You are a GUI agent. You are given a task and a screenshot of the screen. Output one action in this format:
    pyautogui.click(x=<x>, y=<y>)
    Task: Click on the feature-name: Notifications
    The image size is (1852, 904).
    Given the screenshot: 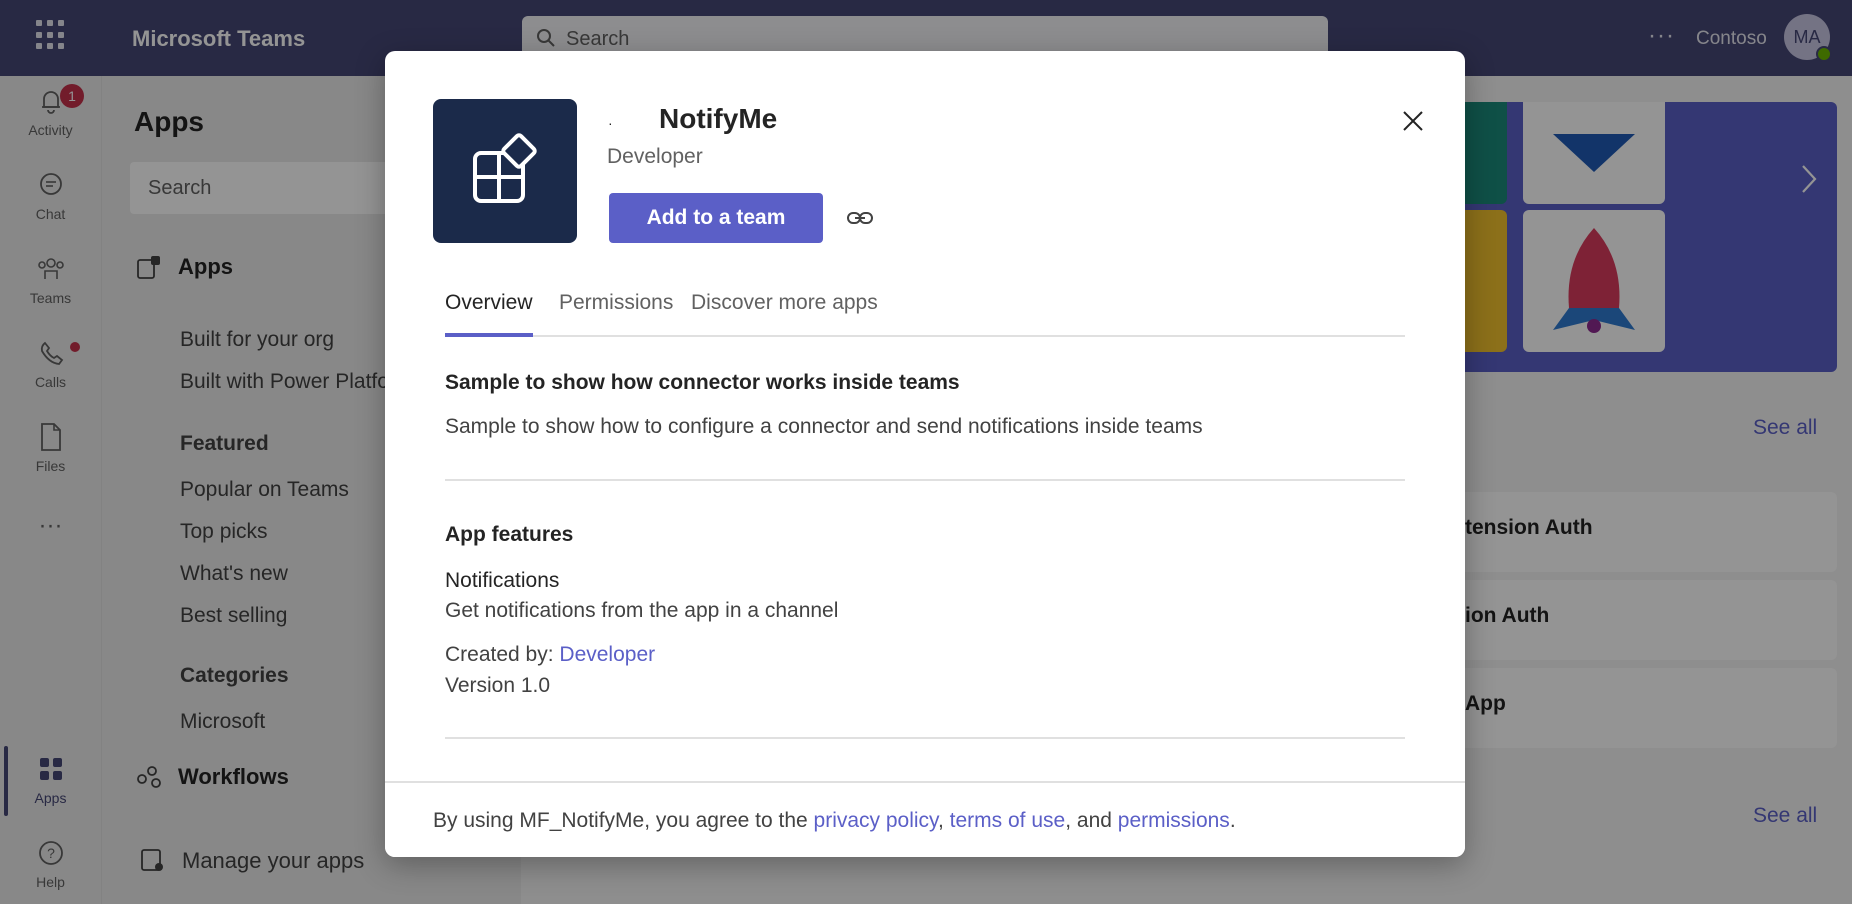 What is the action you would take?
    pyautogui.click(x=502, y=580)
    